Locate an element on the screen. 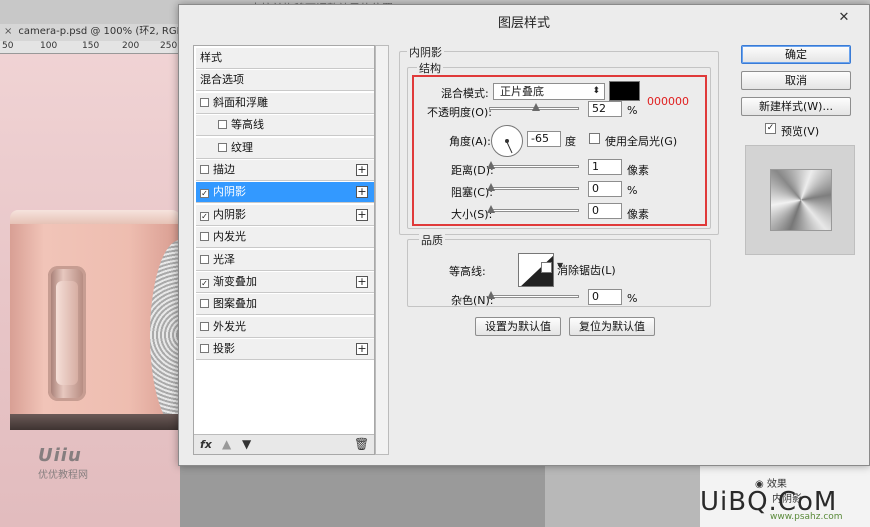  ok-button: 确定 is located at coordinates (796, 54).